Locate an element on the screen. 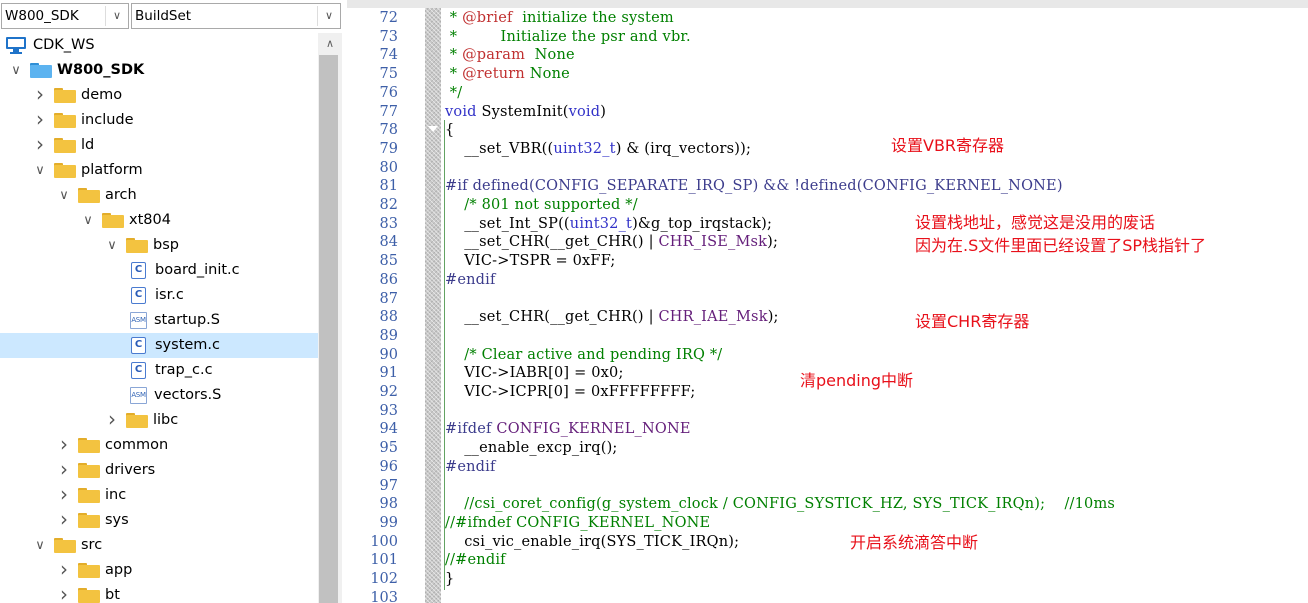  code-line: __set_CHR(__get_CHR() | CHR_ISE_Msk); is located at coordinates (611, 242).